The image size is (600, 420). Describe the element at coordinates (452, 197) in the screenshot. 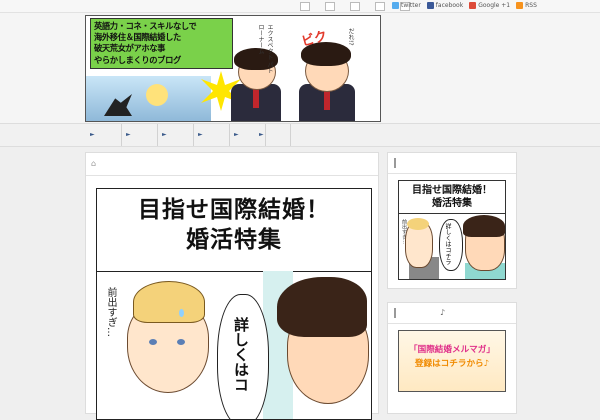

I see `widget-banner-title: 目指せ国際結婚！ 婚活特集` at that location.